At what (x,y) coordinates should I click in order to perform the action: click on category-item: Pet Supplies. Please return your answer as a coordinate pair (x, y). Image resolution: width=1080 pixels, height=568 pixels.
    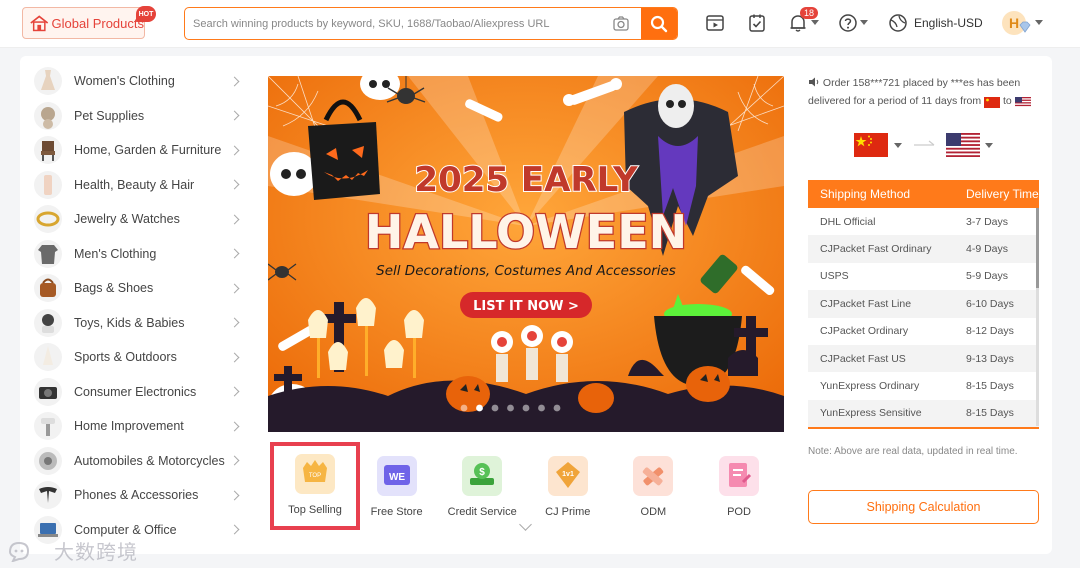
    Looking at the image, I should click on (142, 116).